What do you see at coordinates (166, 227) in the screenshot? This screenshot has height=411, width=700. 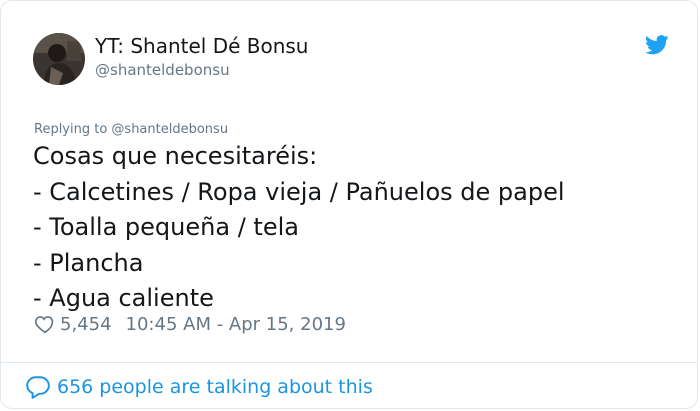 I see `tweet-text-line: - Toalla pequeña / tela` at bounding box center [166, 227].